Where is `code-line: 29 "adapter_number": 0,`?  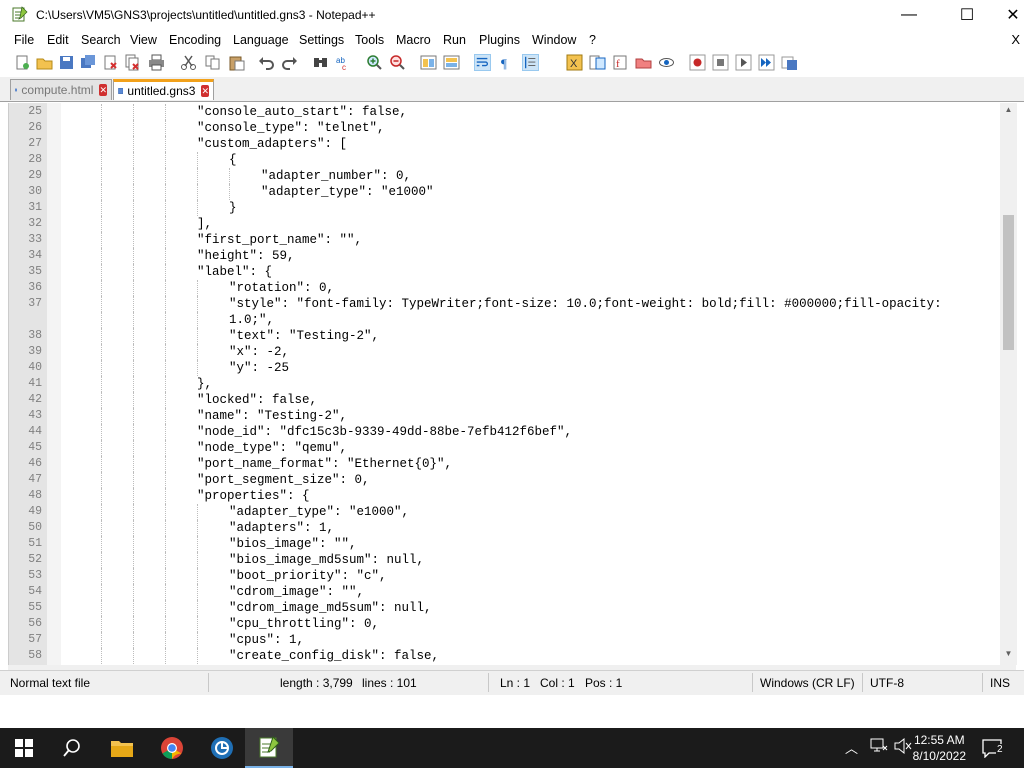 code-line: 29 "adapter_number": 0, is located at coordinates (504, 176).